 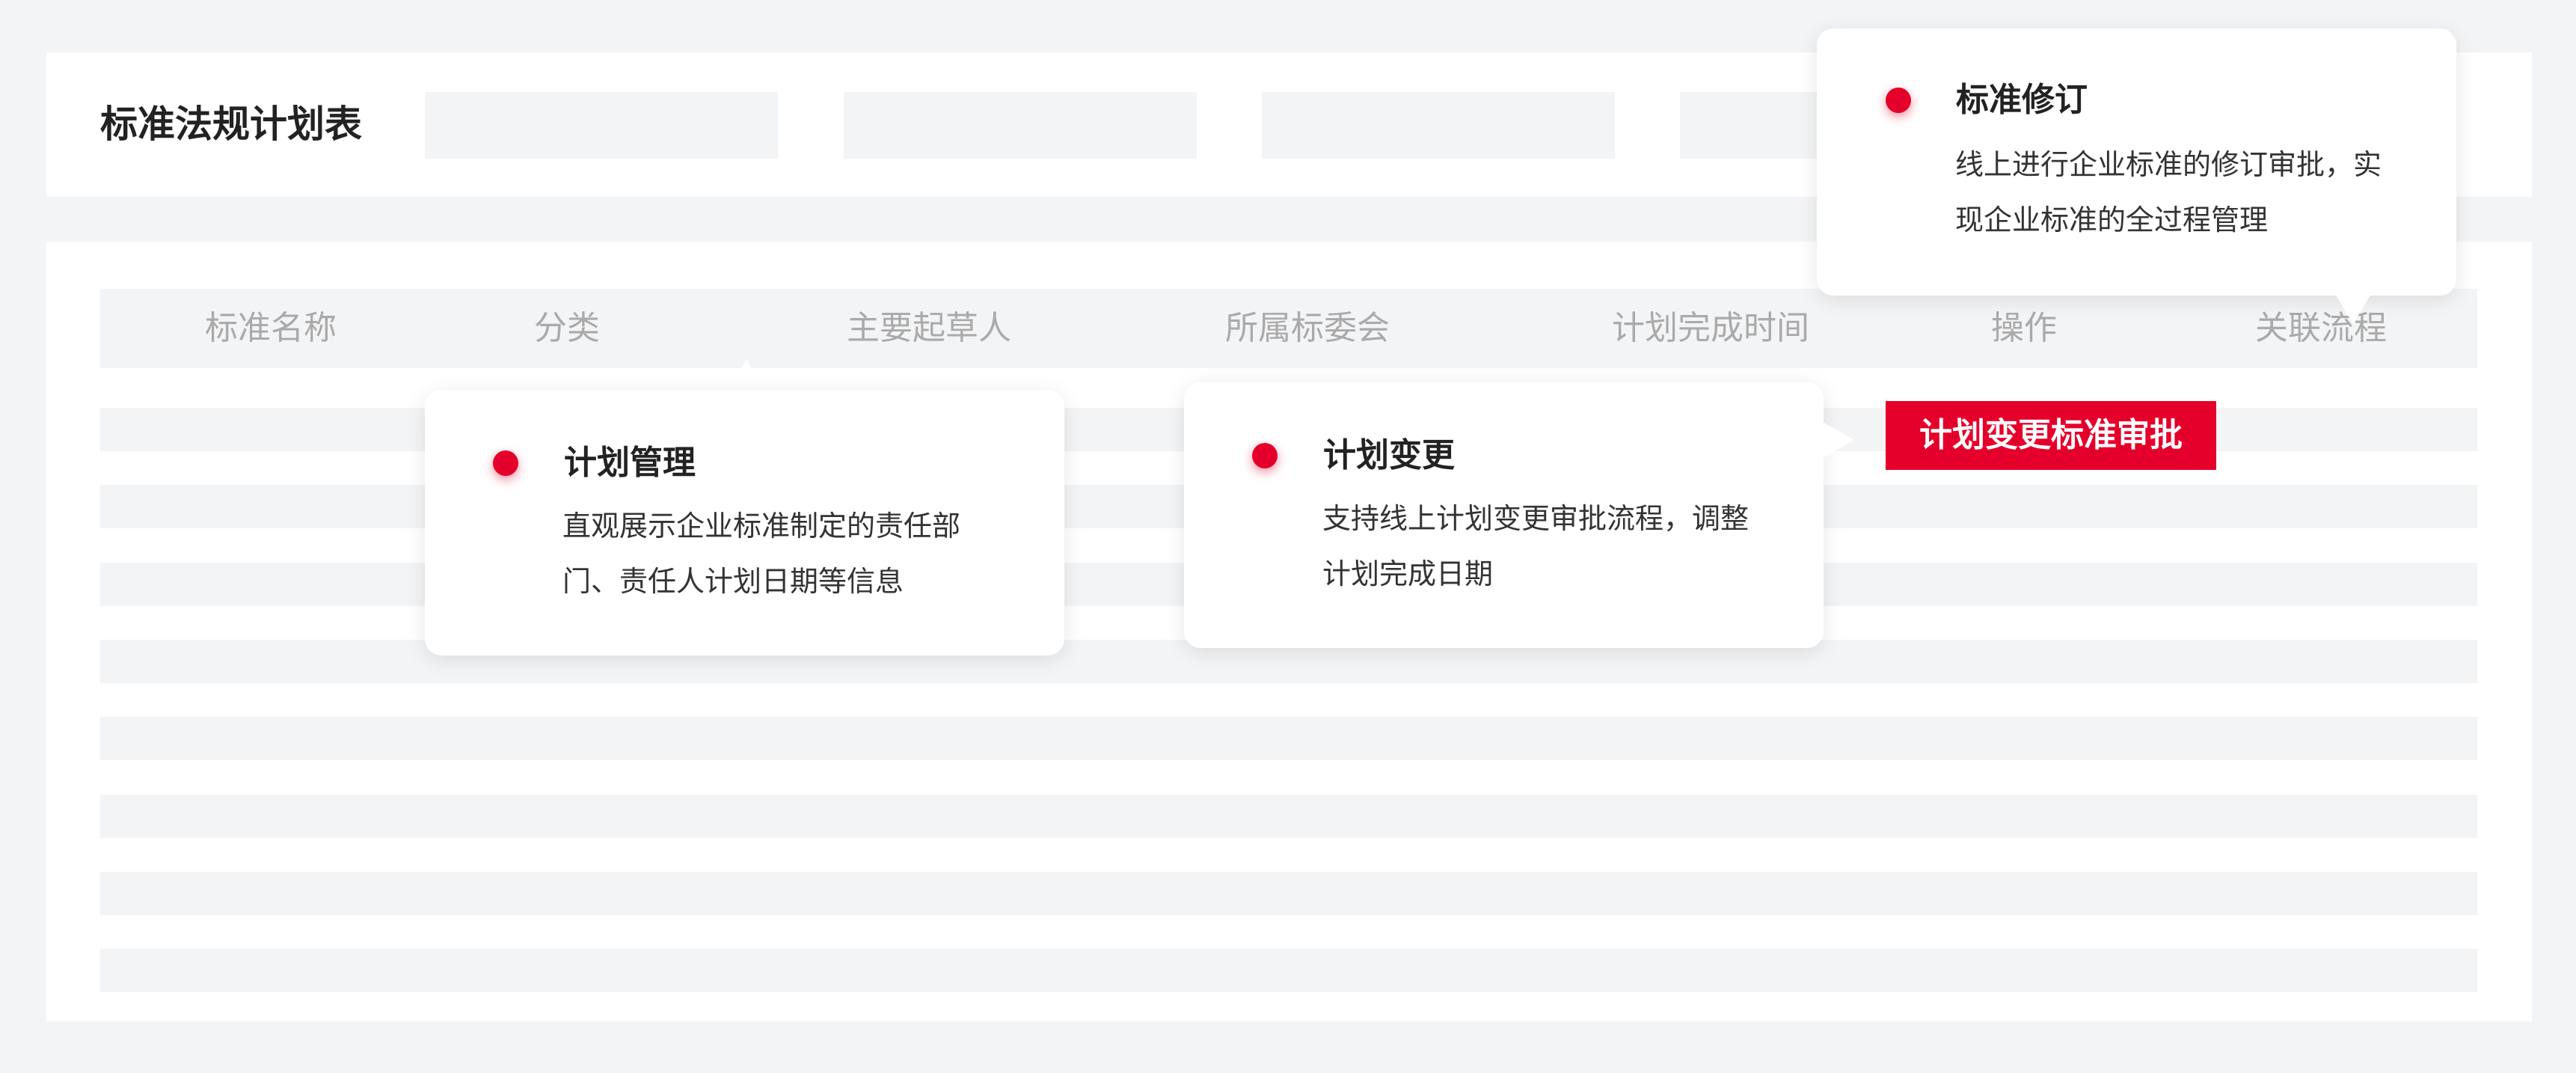 I want to click on callout-description: 直观展示企业标准制定的责任部门、责任人计划日期等信息, so click(x=761, y=554).